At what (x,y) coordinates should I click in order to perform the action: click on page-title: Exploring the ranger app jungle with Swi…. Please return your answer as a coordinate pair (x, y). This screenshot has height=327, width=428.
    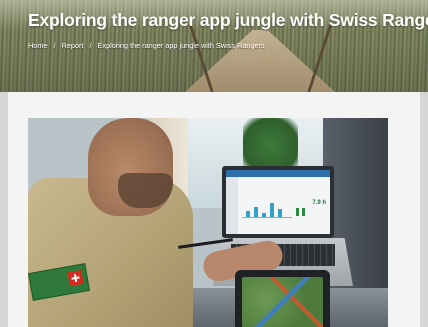
    Looking at the image, I should click on (228, 20).